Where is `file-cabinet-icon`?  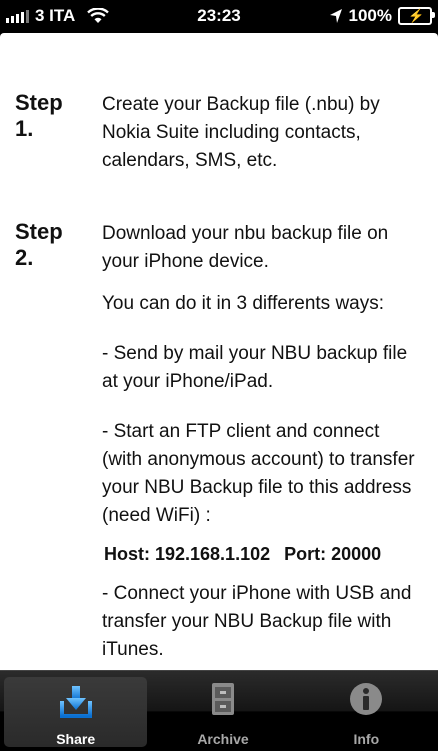 file-cabinet-icon is located at coordinates (222, 699).